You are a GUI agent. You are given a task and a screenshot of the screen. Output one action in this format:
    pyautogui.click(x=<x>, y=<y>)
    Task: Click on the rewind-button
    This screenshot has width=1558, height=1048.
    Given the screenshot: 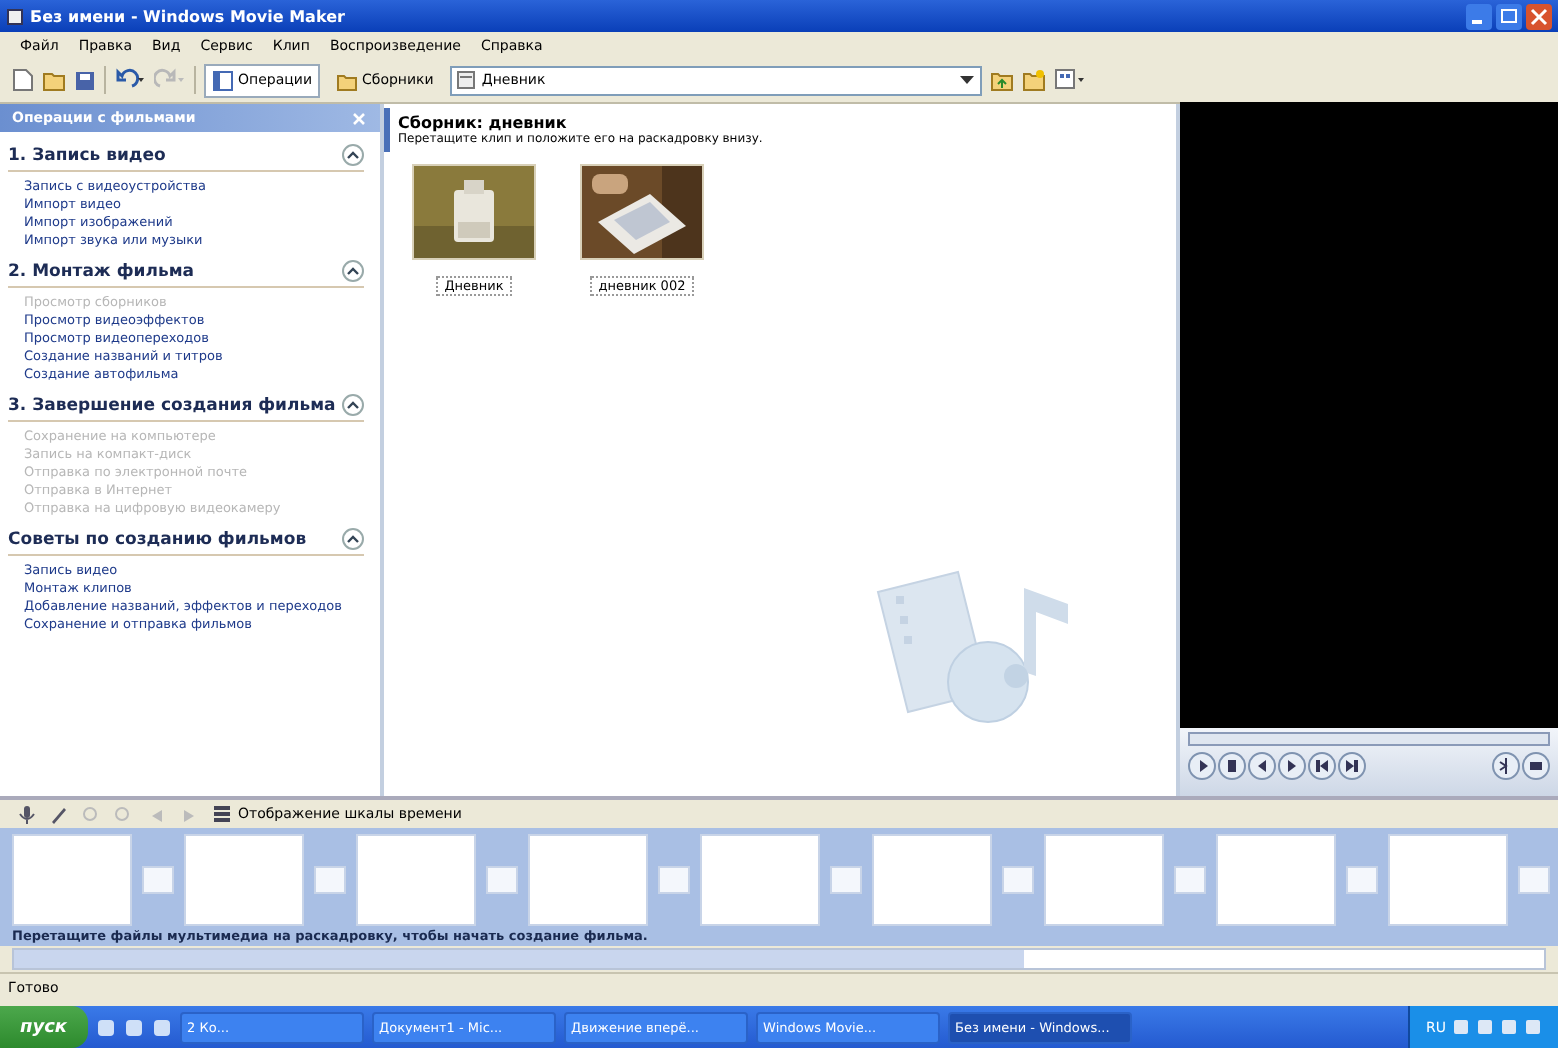 What is the action you would take?
    pyautogui.click(x=1322, y=766)
    